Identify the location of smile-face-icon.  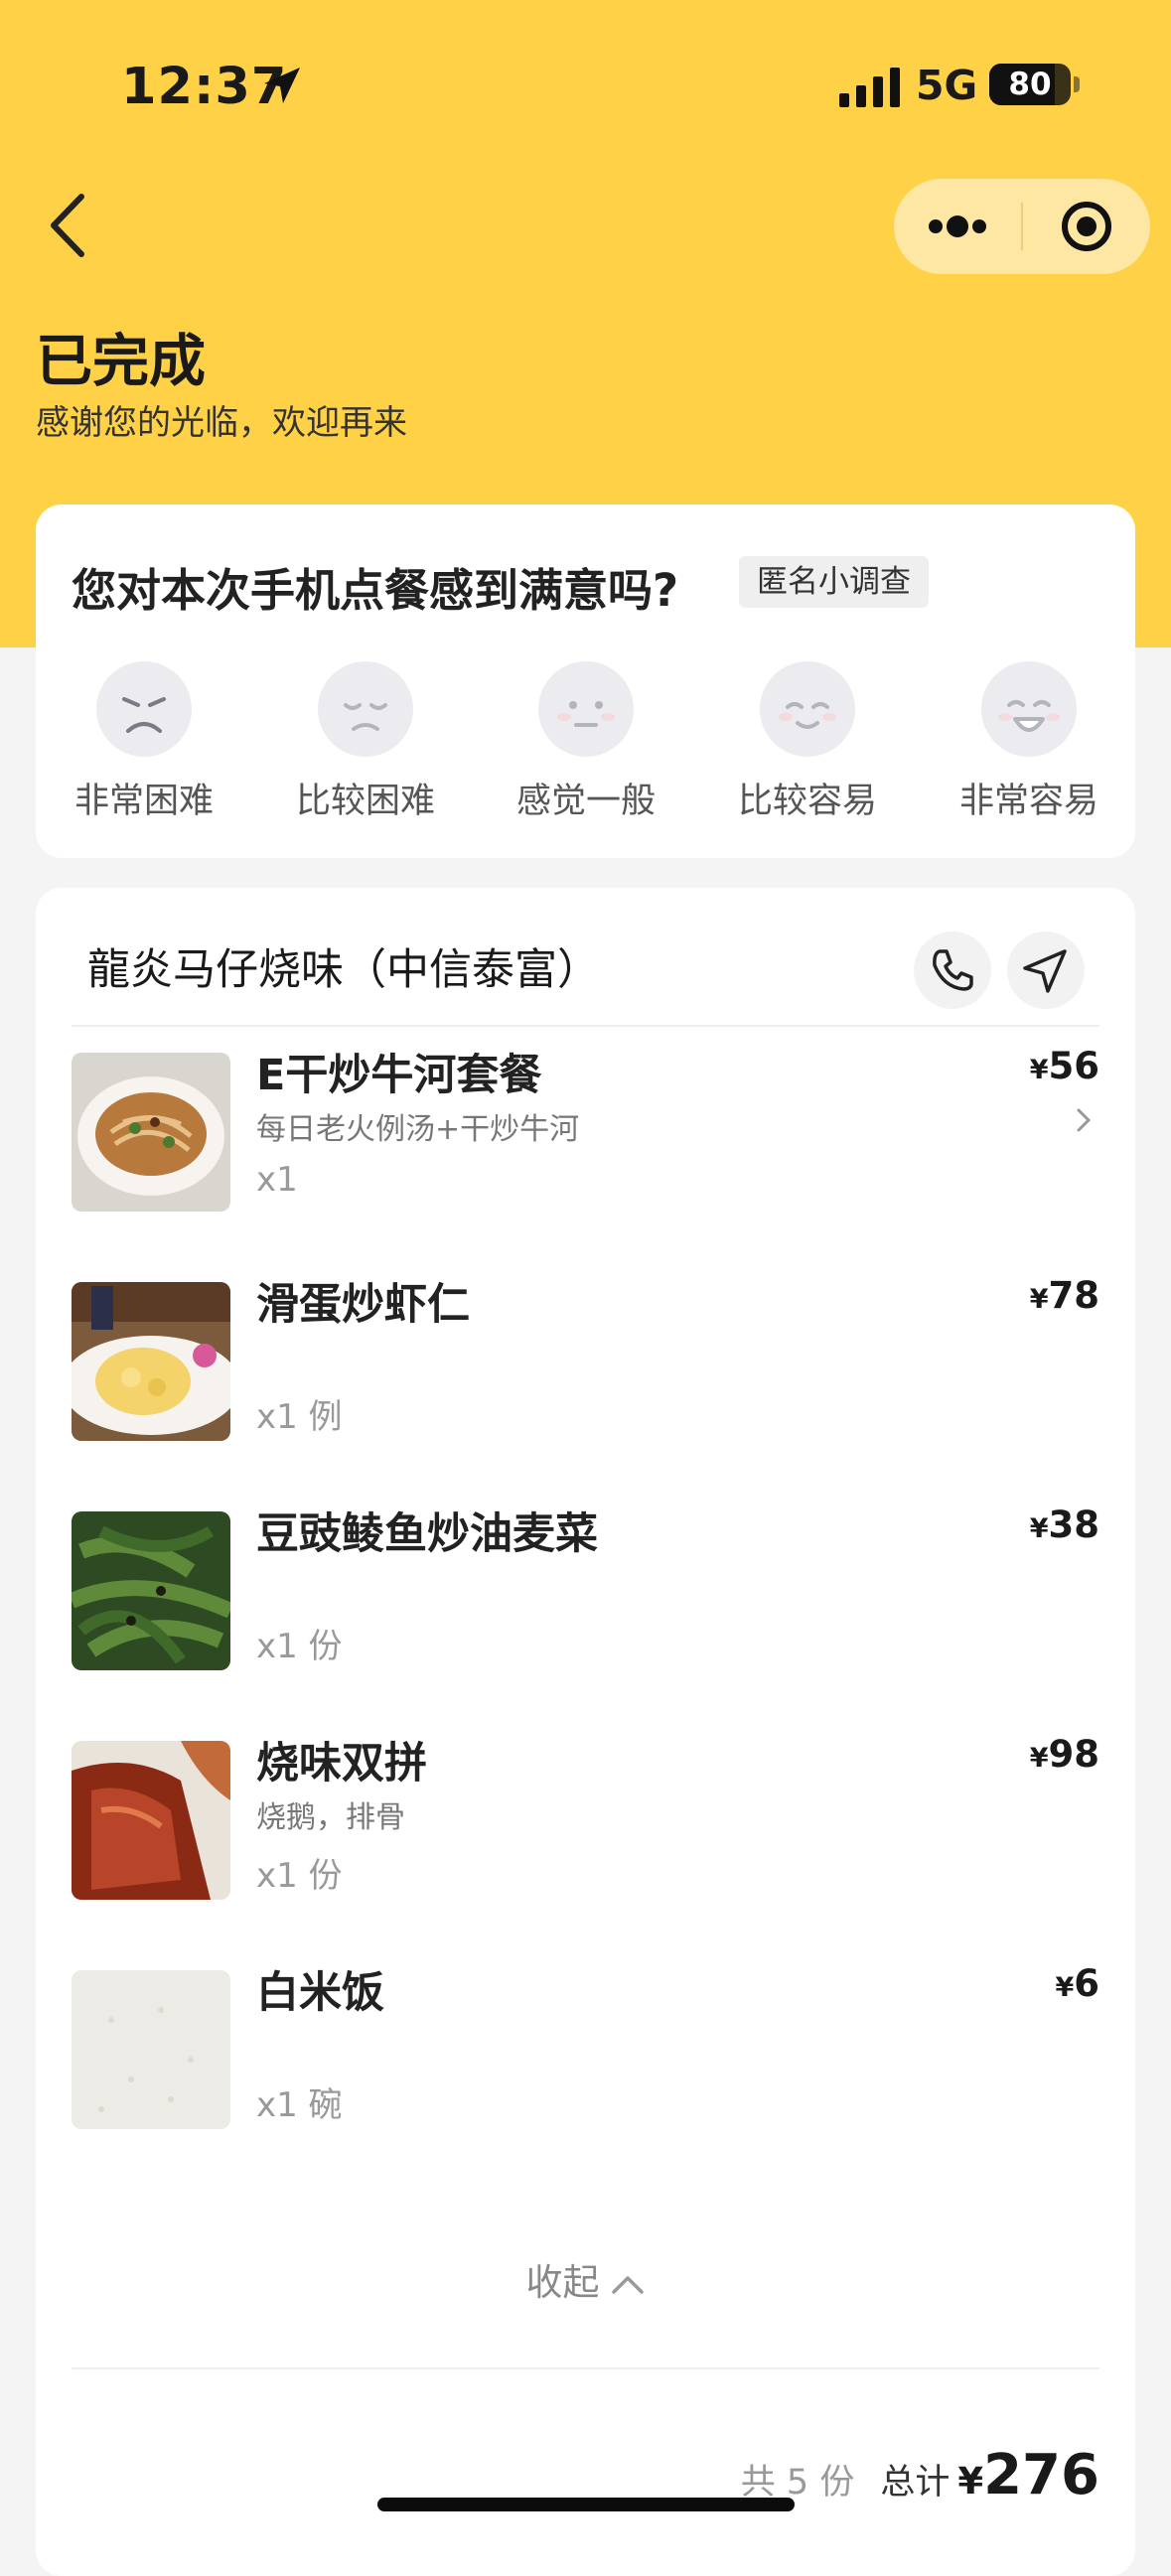
(807, 709).